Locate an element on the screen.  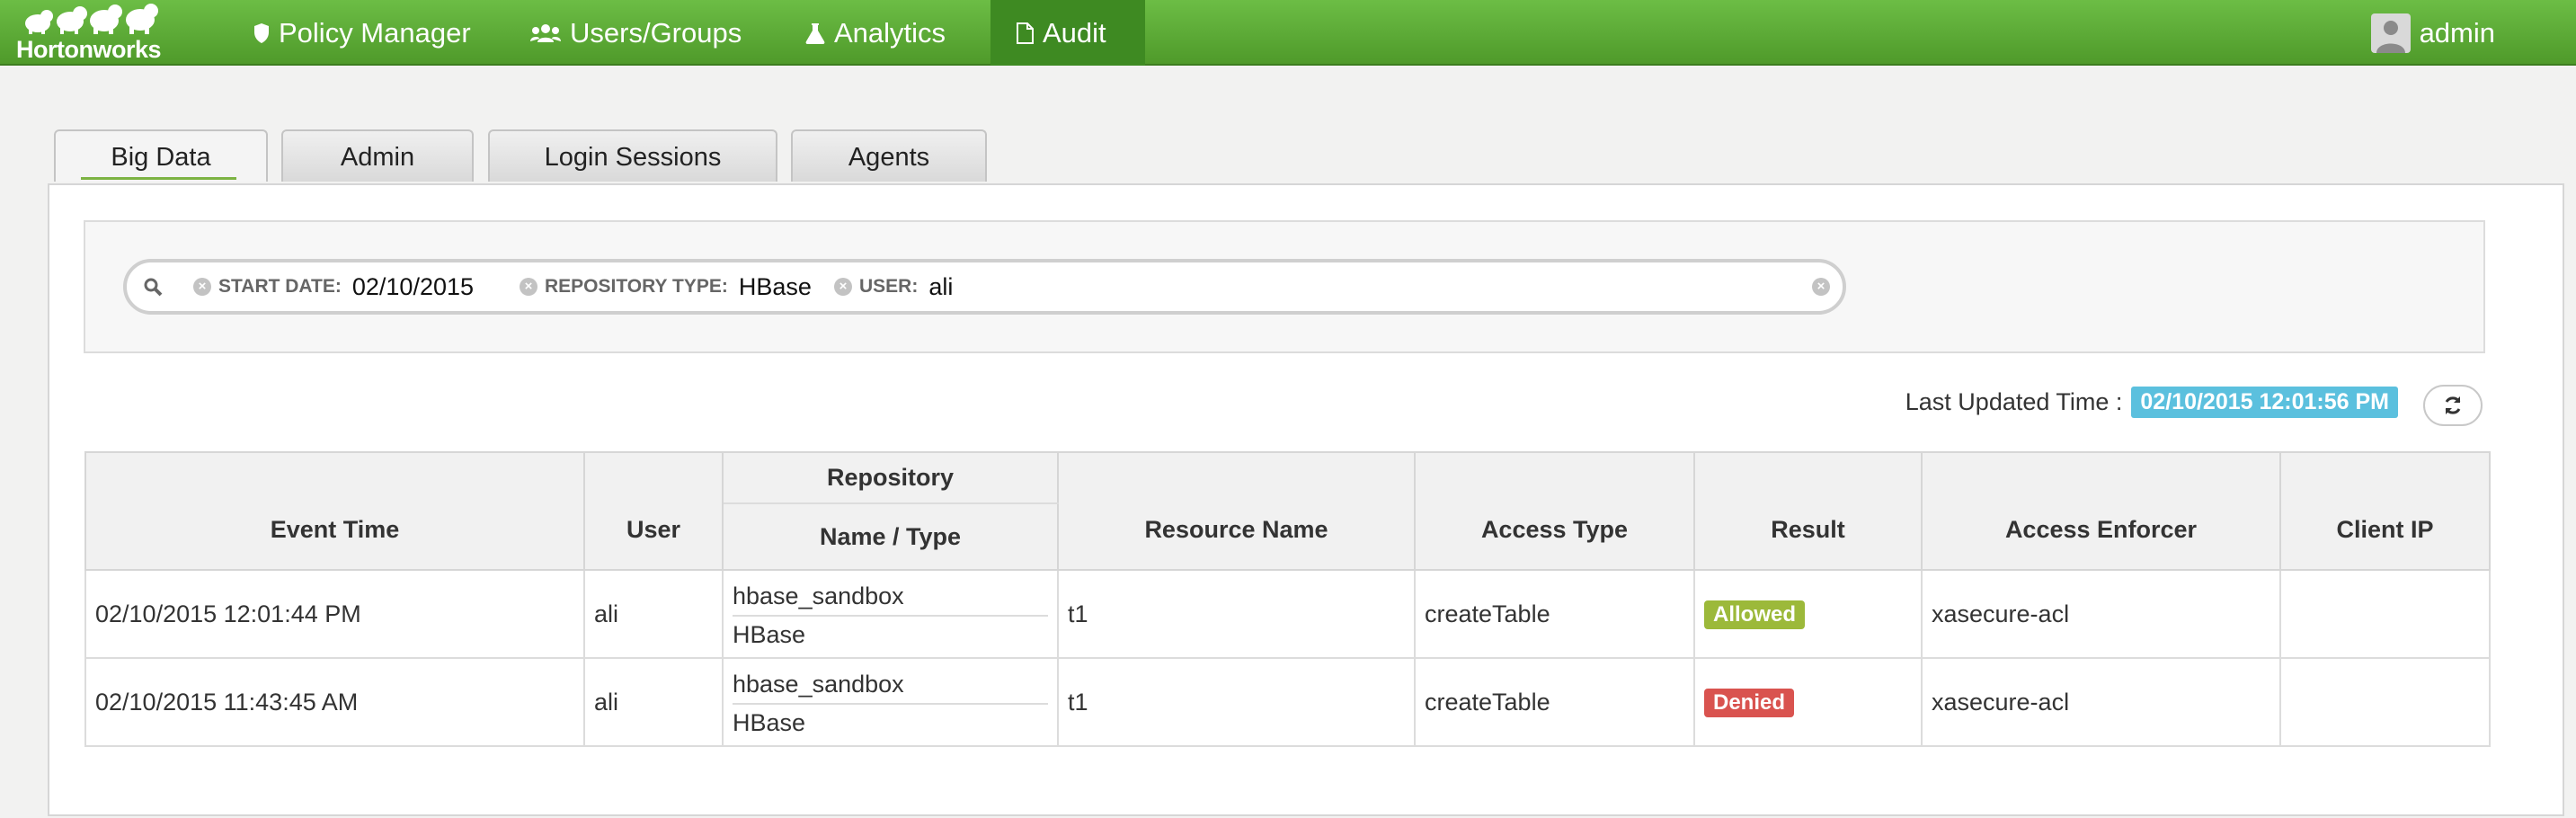
tab-agents-label: Agents is located at coordinates (889, 157).